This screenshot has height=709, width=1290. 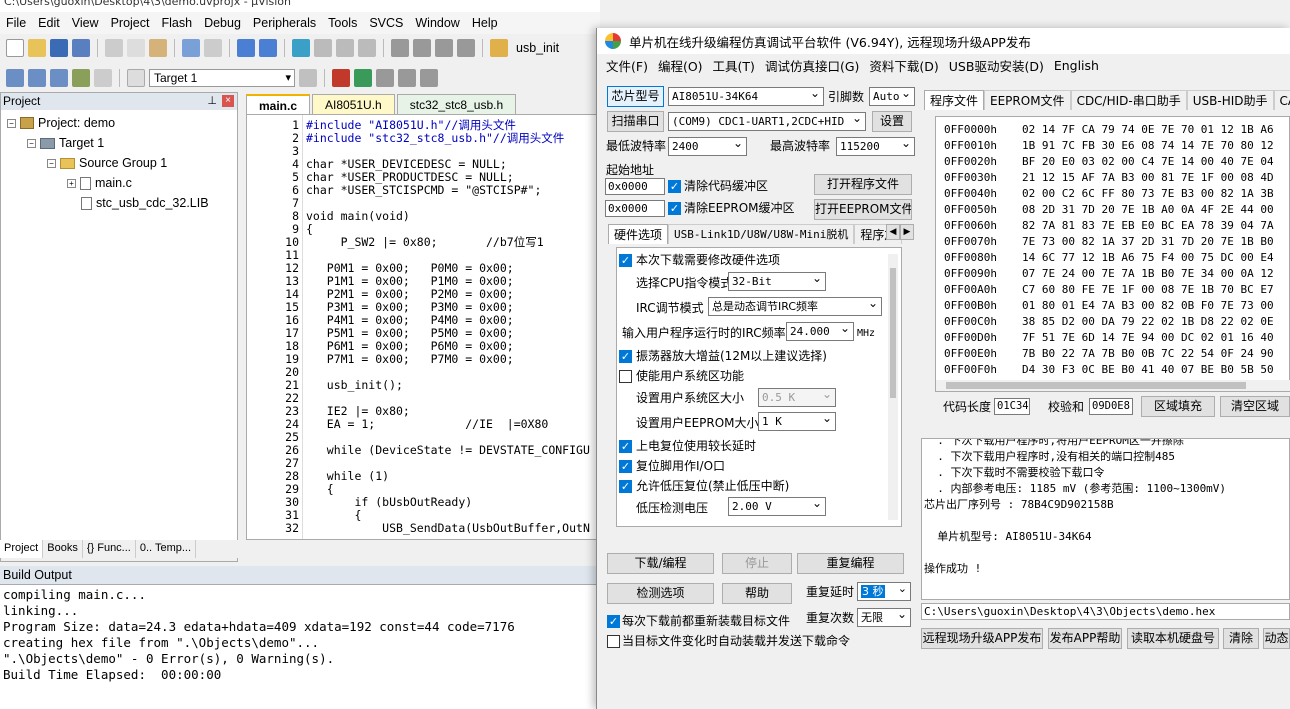 I want to click on menu-svcs: SVCS, so click(x=386, y=23).